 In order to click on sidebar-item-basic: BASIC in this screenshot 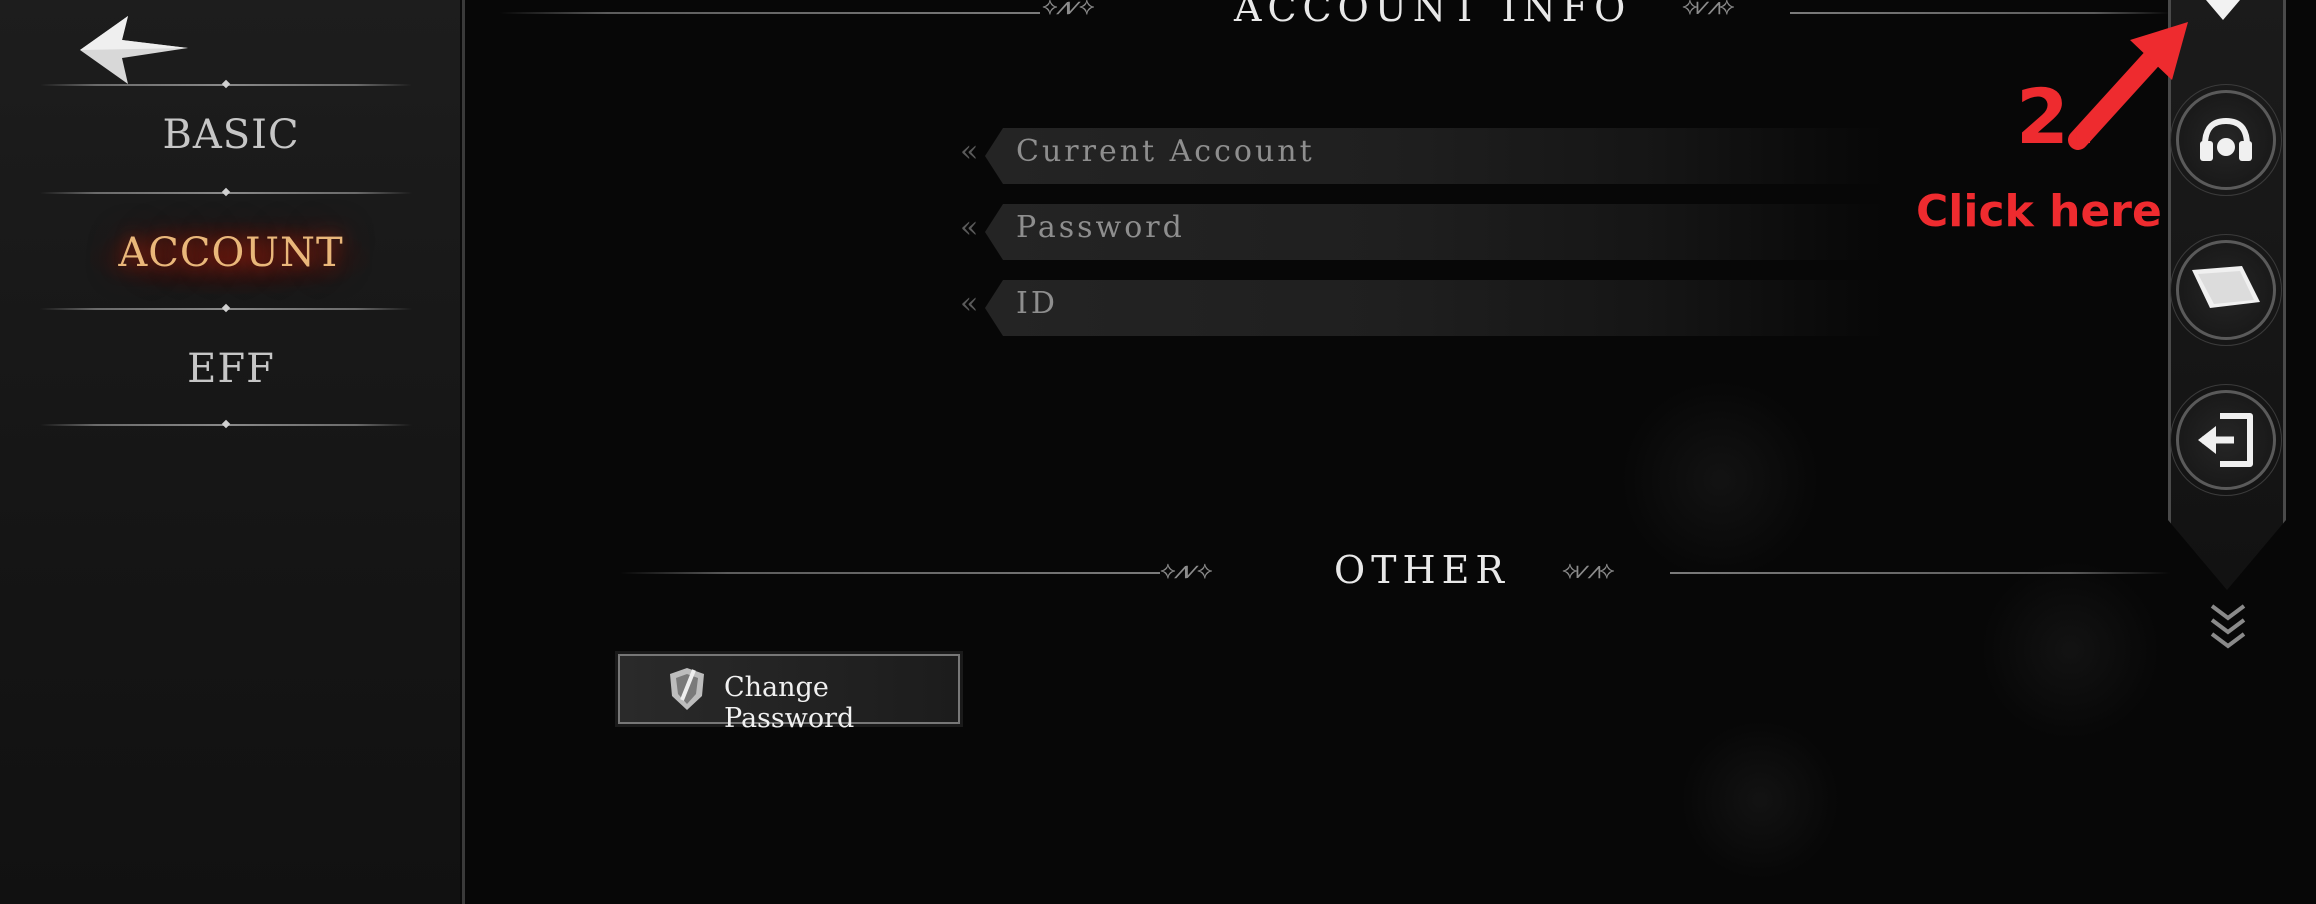, I will do `click(231, 135)`.